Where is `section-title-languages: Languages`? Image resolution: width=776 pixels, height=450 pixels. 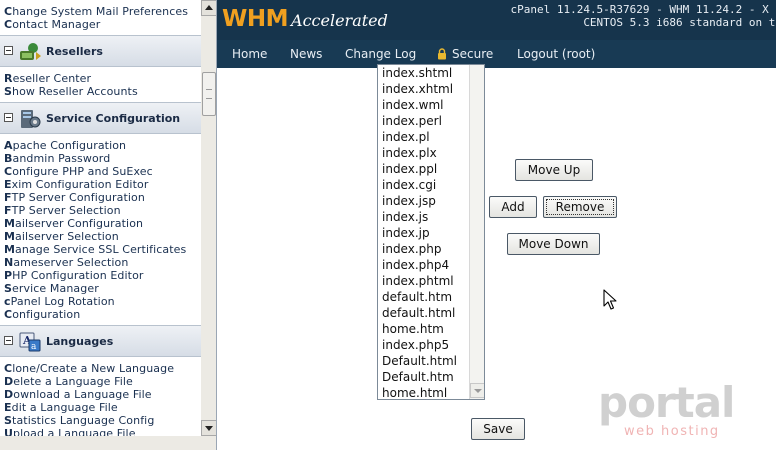 section-title-languages: Languages is located at coordinates (80, 341).